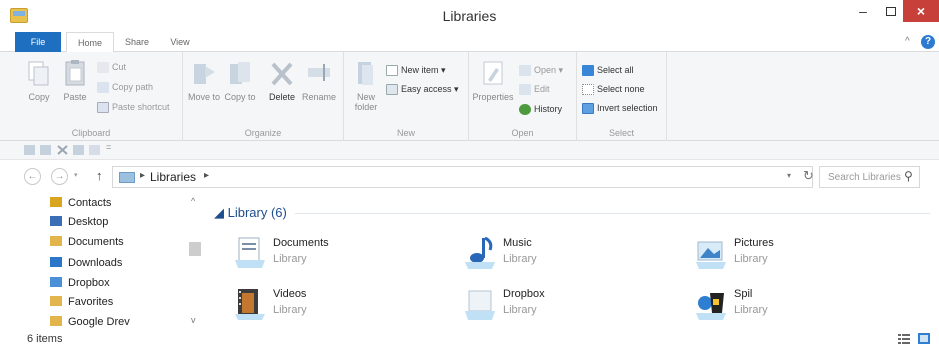 The image size is (939, 348). What do you see at coordinates (111, 67) in the screenshot?
I see `cut-button: Cut` at bounding box center [111, 67].